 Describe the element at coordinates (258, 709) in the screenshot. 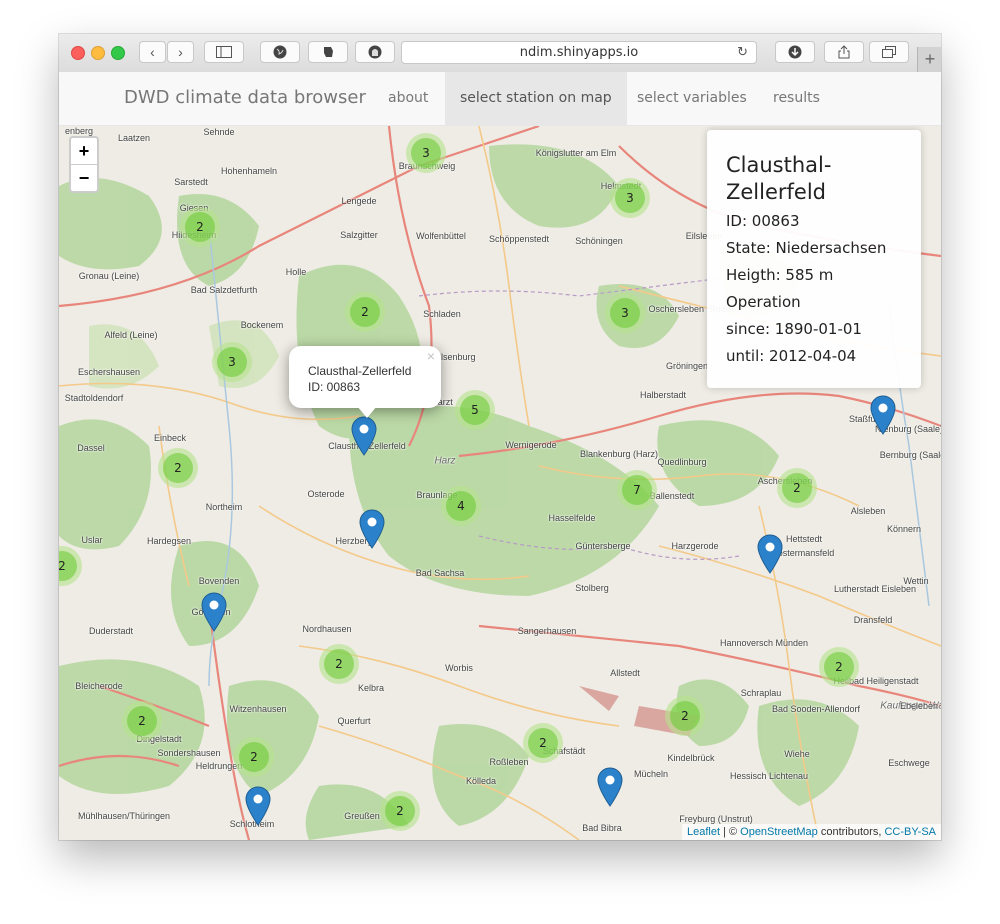

I see `place-label: Witzenhausen` at that location.